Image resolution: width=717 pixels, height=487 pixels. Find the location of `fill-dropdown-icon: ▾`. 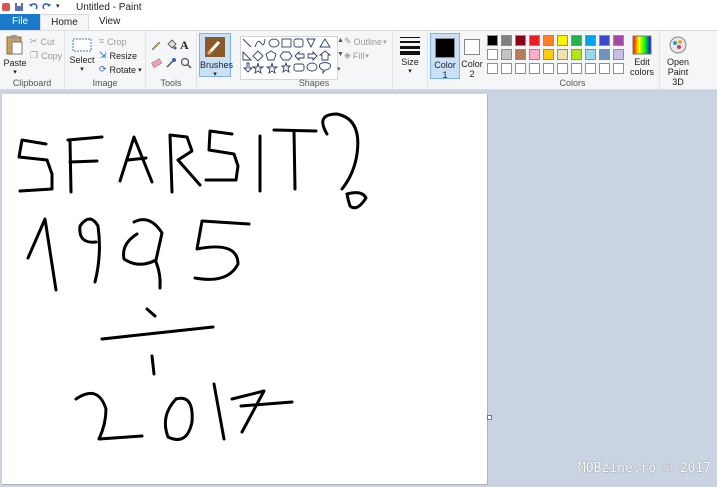

fill-dropdown-icon: ▾ is located at coordinates (367, 56).